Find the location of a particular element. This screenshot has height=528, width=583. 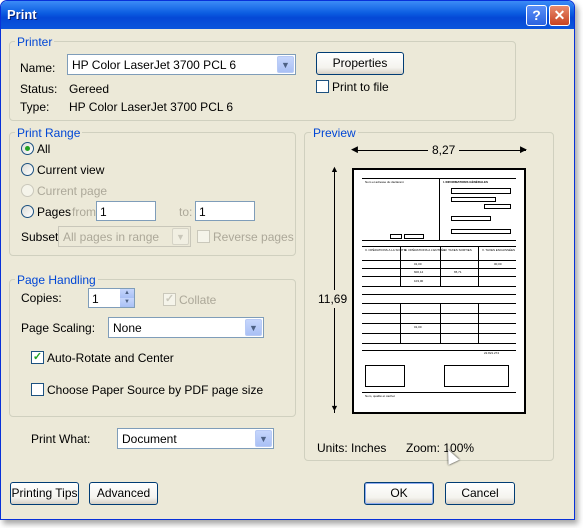

printer-name-label: Name: is located at coordinates (38, 68).